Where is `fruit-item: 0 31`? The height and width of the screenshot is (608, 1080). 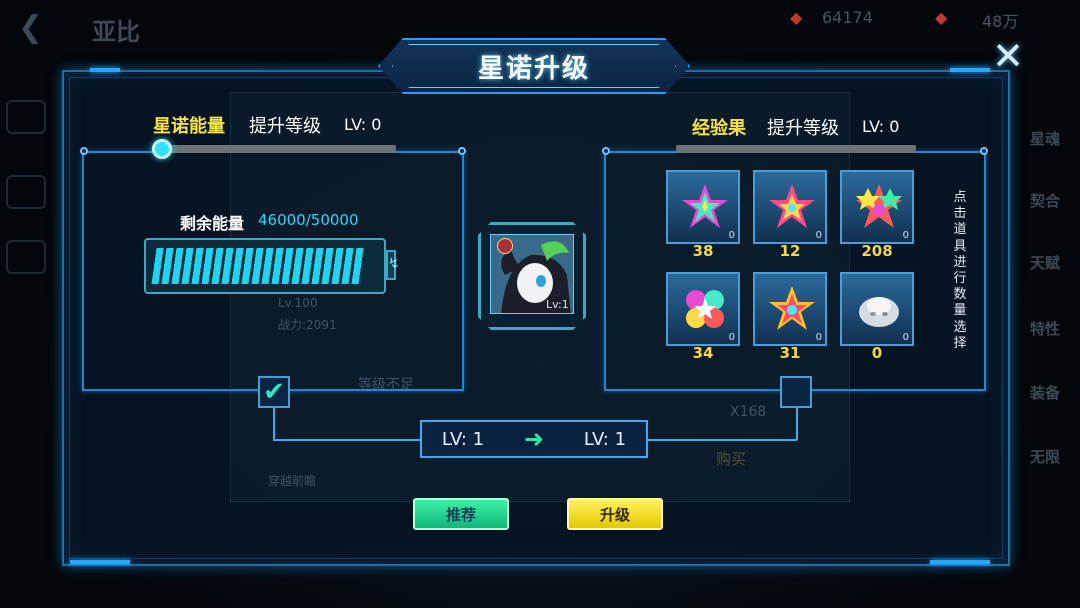
fruit-item: 0 31 is located at coordinates (790, 318).